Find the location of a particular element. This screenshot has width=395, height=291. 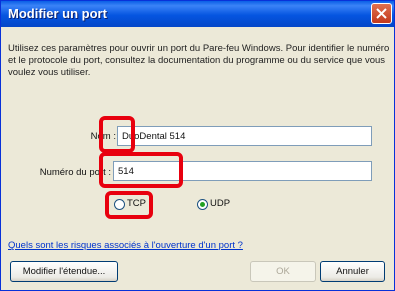

port-number-label: Numéro du port : is located at coordinates (75, 172).